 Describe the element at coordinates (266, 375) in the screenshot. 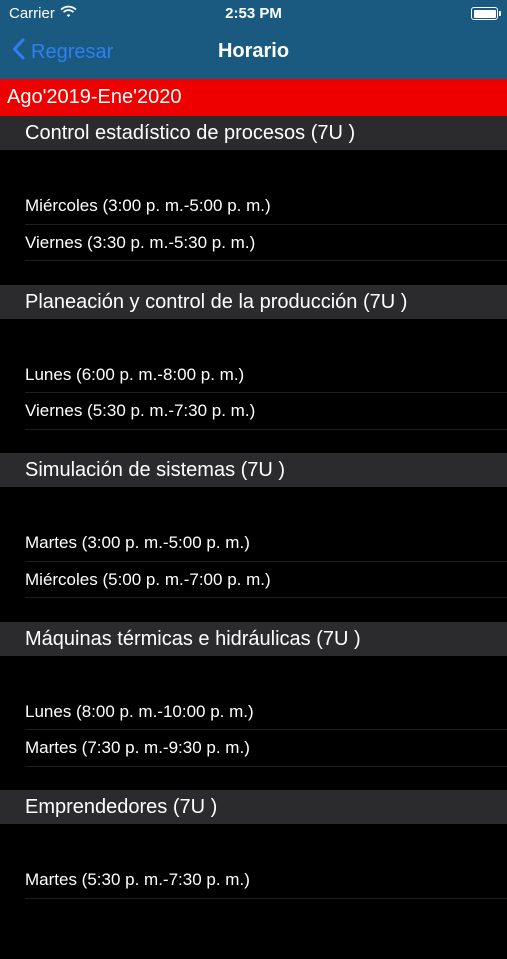

I see `session-row: Lunes (6:00 p. m.-8:00 p. m.)` at that location.